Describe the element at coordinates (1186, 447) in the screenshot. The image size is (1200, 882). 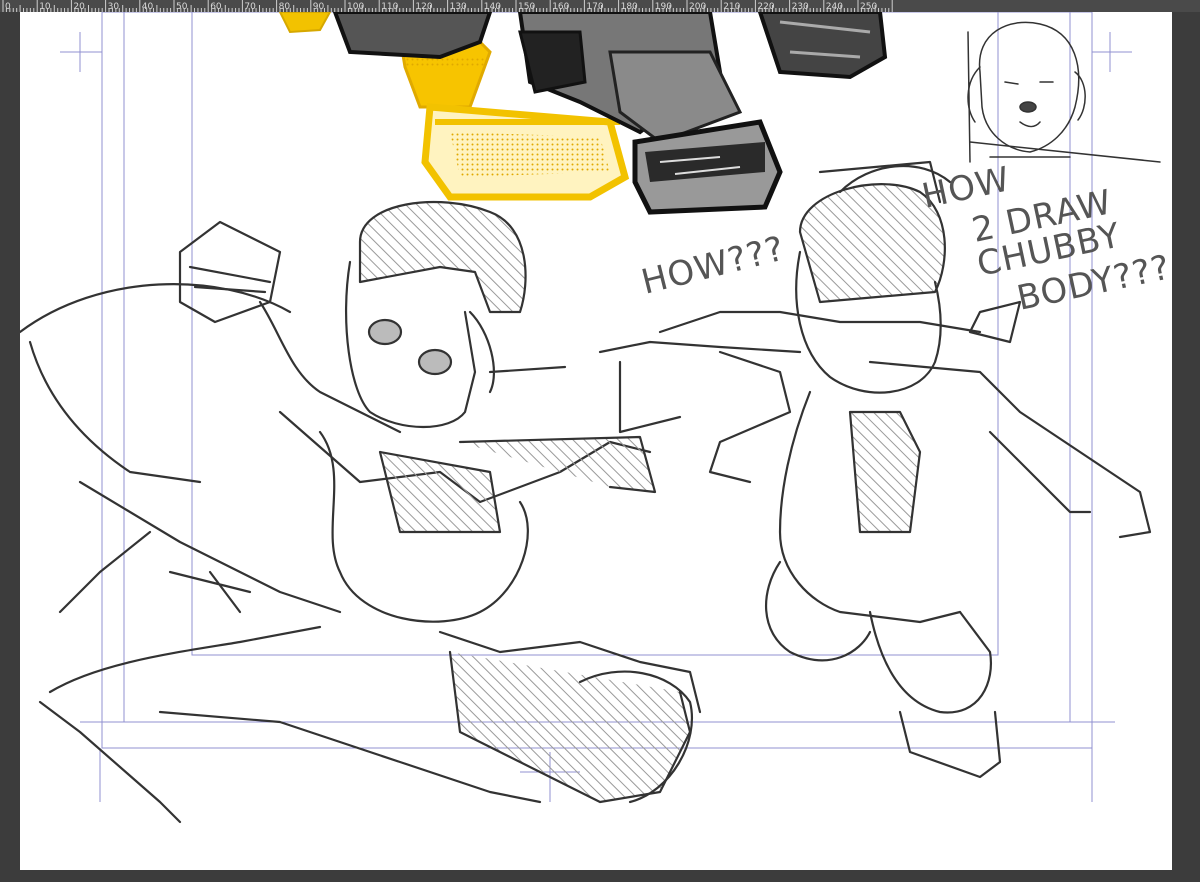
I see `right-workspace-edge` at that location.